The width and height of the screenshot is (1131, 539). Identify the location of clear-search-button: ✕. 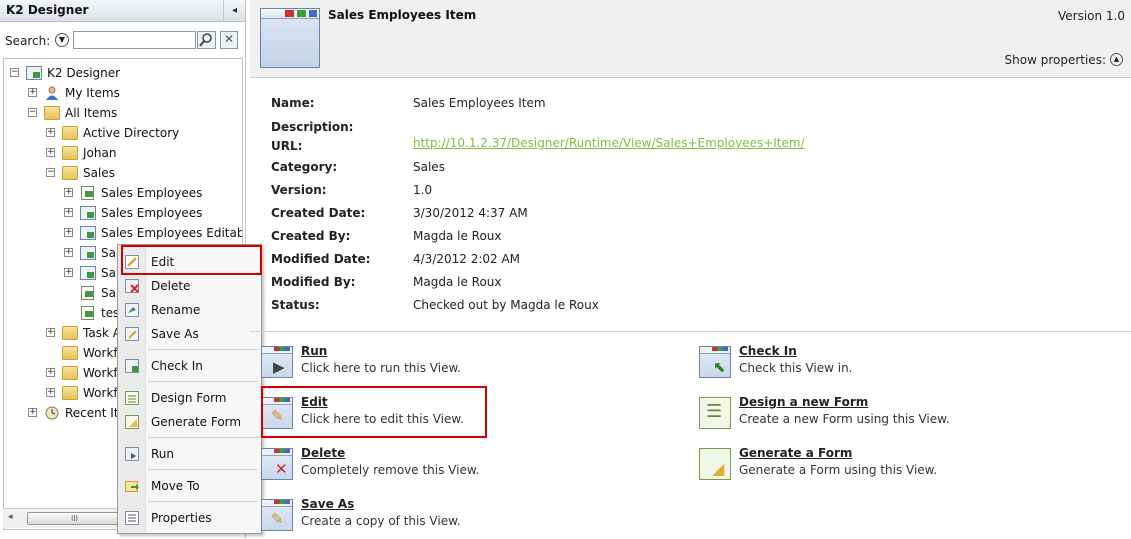
(229, 40).